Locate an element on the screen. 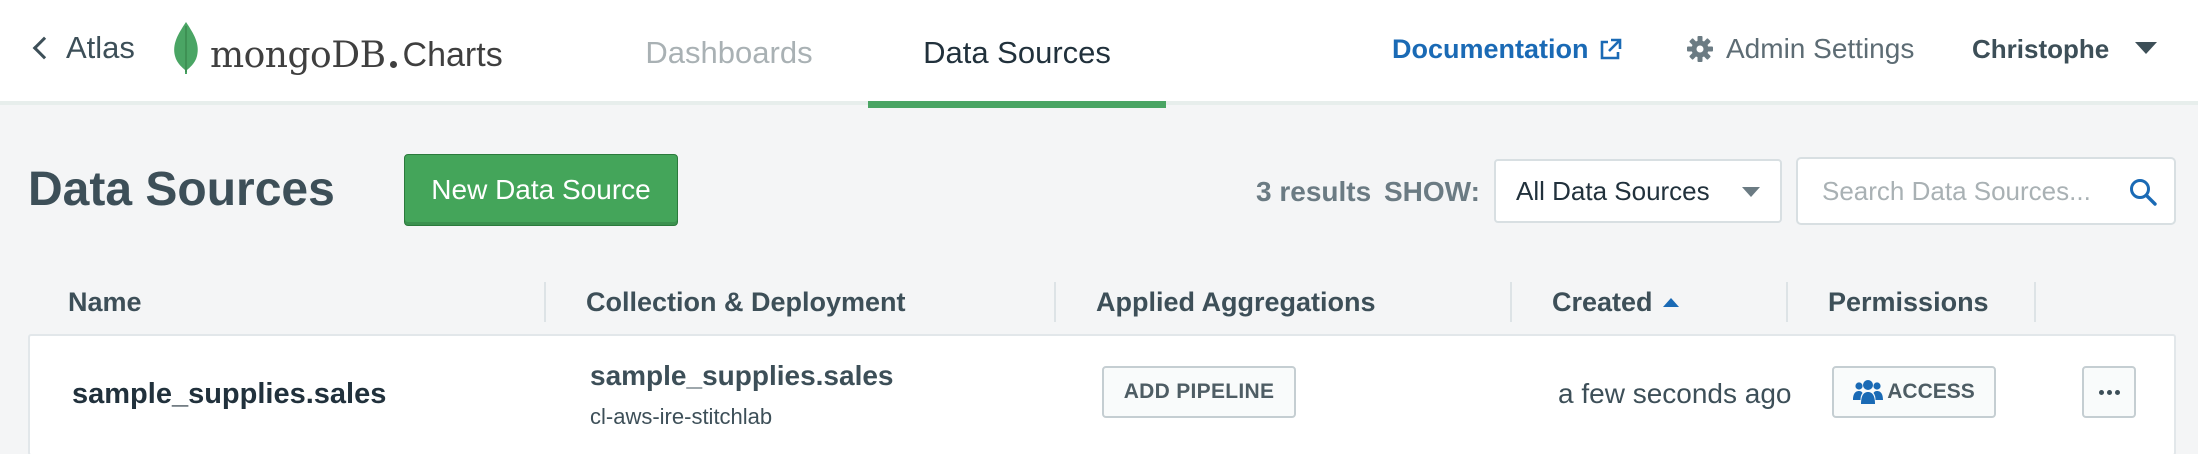  show-filter-label: SHOW: is located at coordinates (1432, 191).